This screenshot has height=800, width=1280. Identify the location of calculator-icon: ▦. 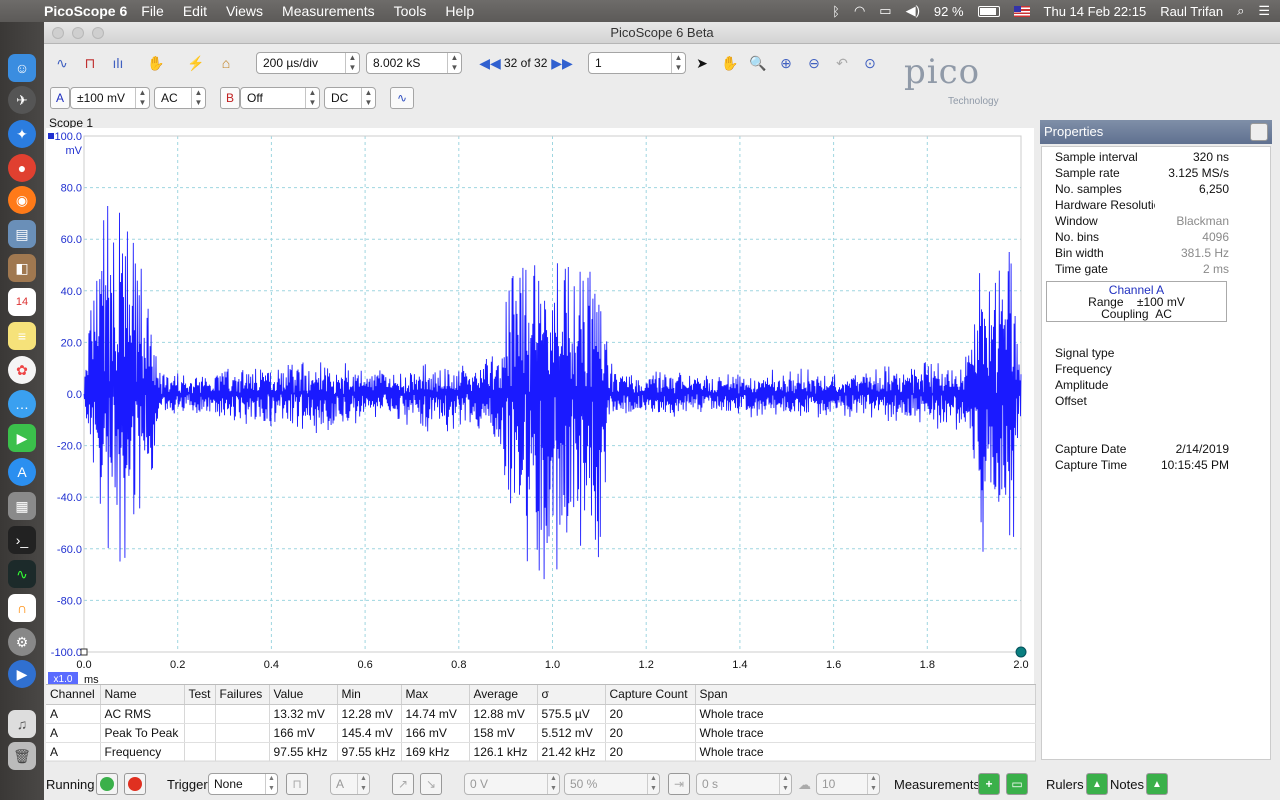
(22, 506).